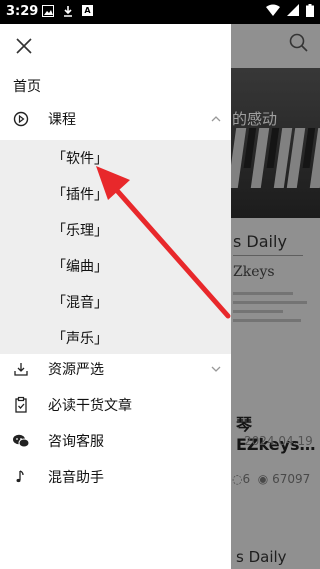 Image resolution: width=320 pixels, height=569 pixels. I want to click on nav-item-mixing-assistant-label: 混音助手, so click(76, 478).